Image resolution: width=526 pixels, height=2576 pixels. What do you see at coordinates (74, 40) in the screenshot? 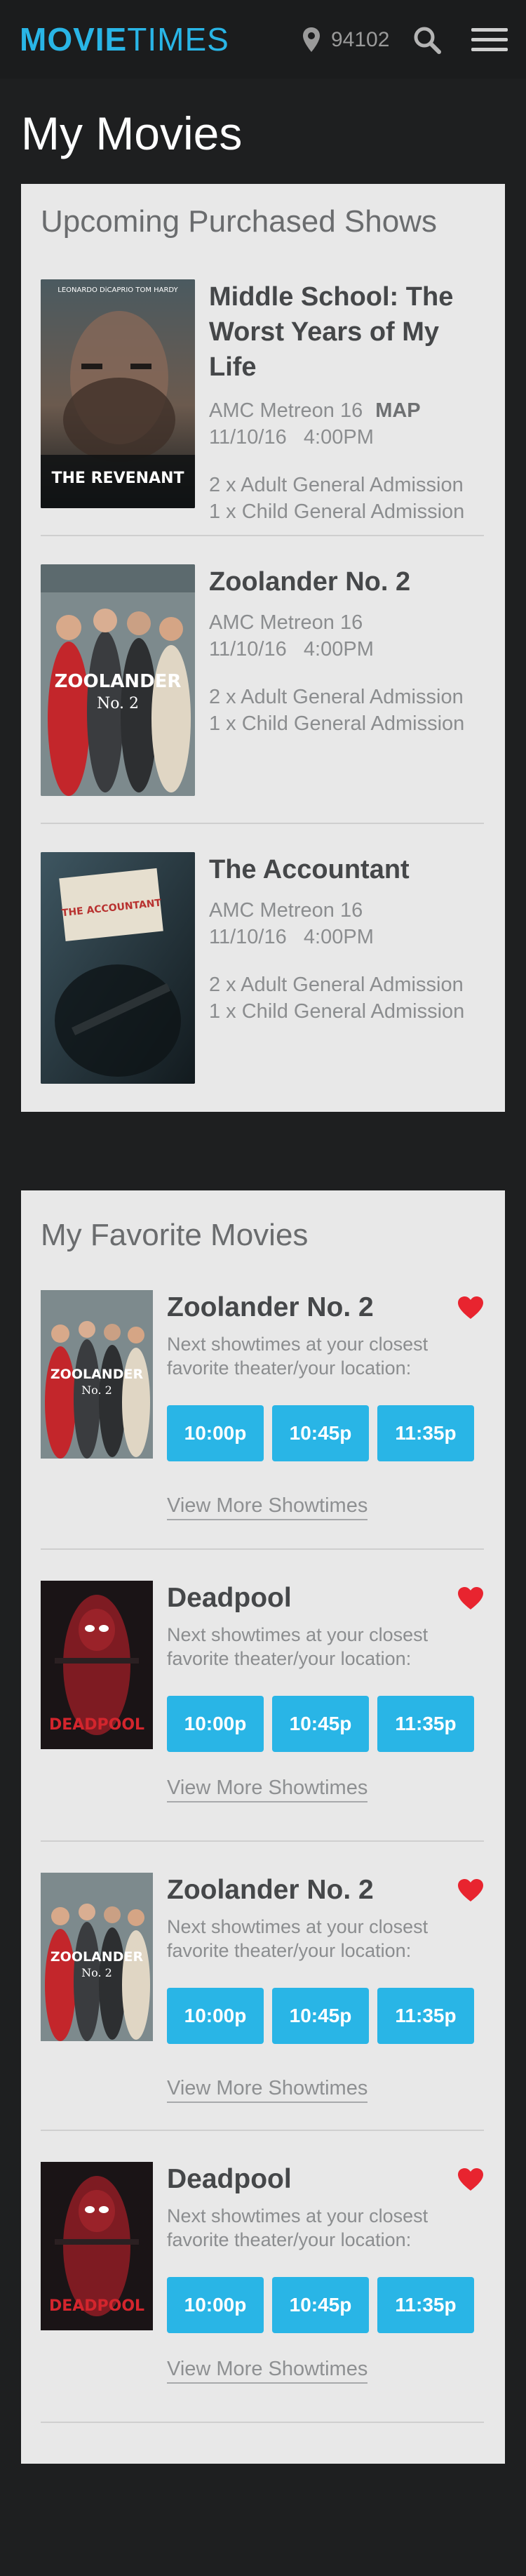
I see `logo-bold-text: MOVIE` at bounding box center [74, 40].